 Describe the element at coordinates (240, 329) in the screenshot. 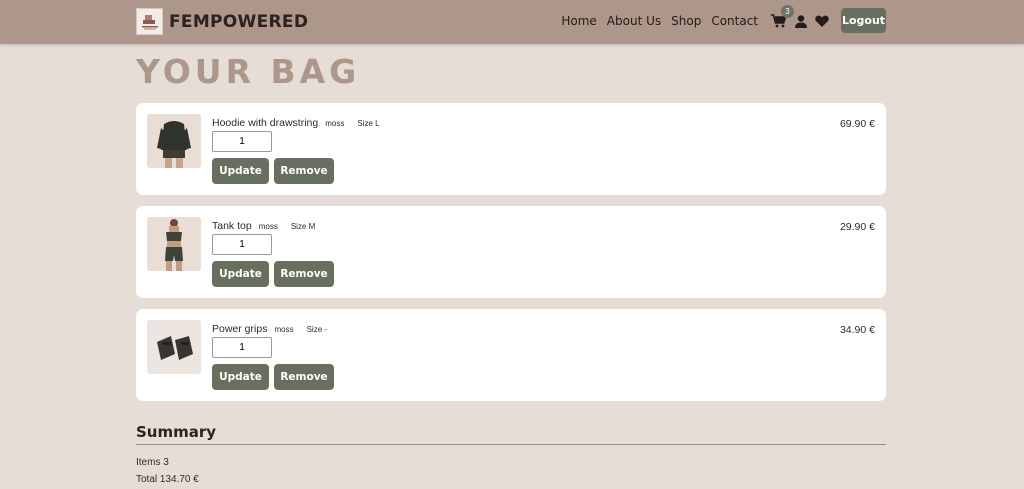

I see `item-name: Power grips` at that location.